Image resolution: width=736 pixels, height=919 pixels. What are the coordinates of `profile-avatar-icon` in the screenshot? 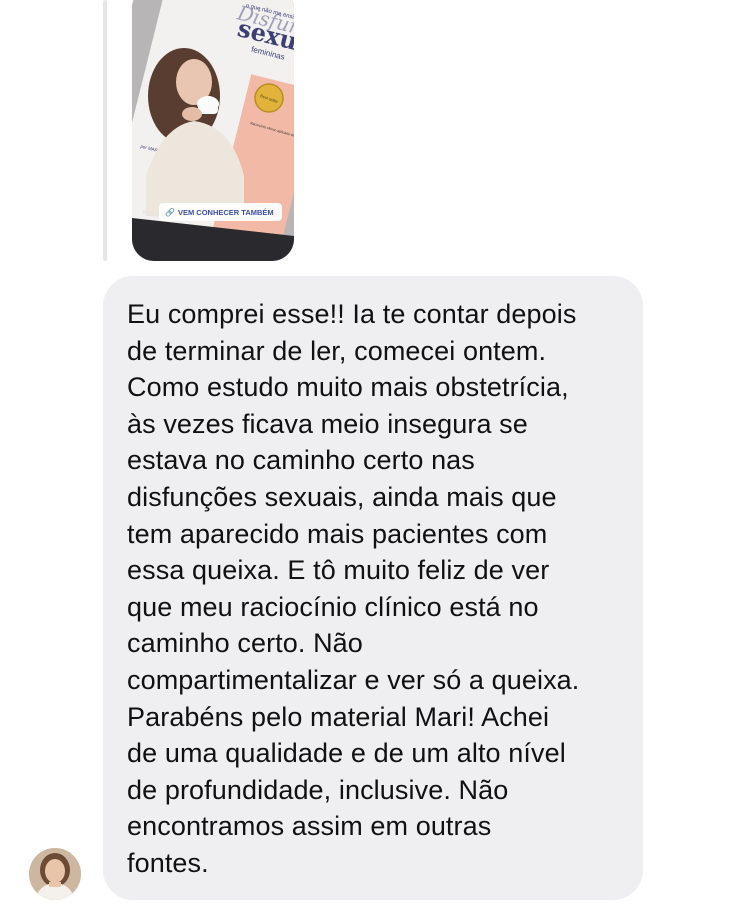 It's located at (55, 874).